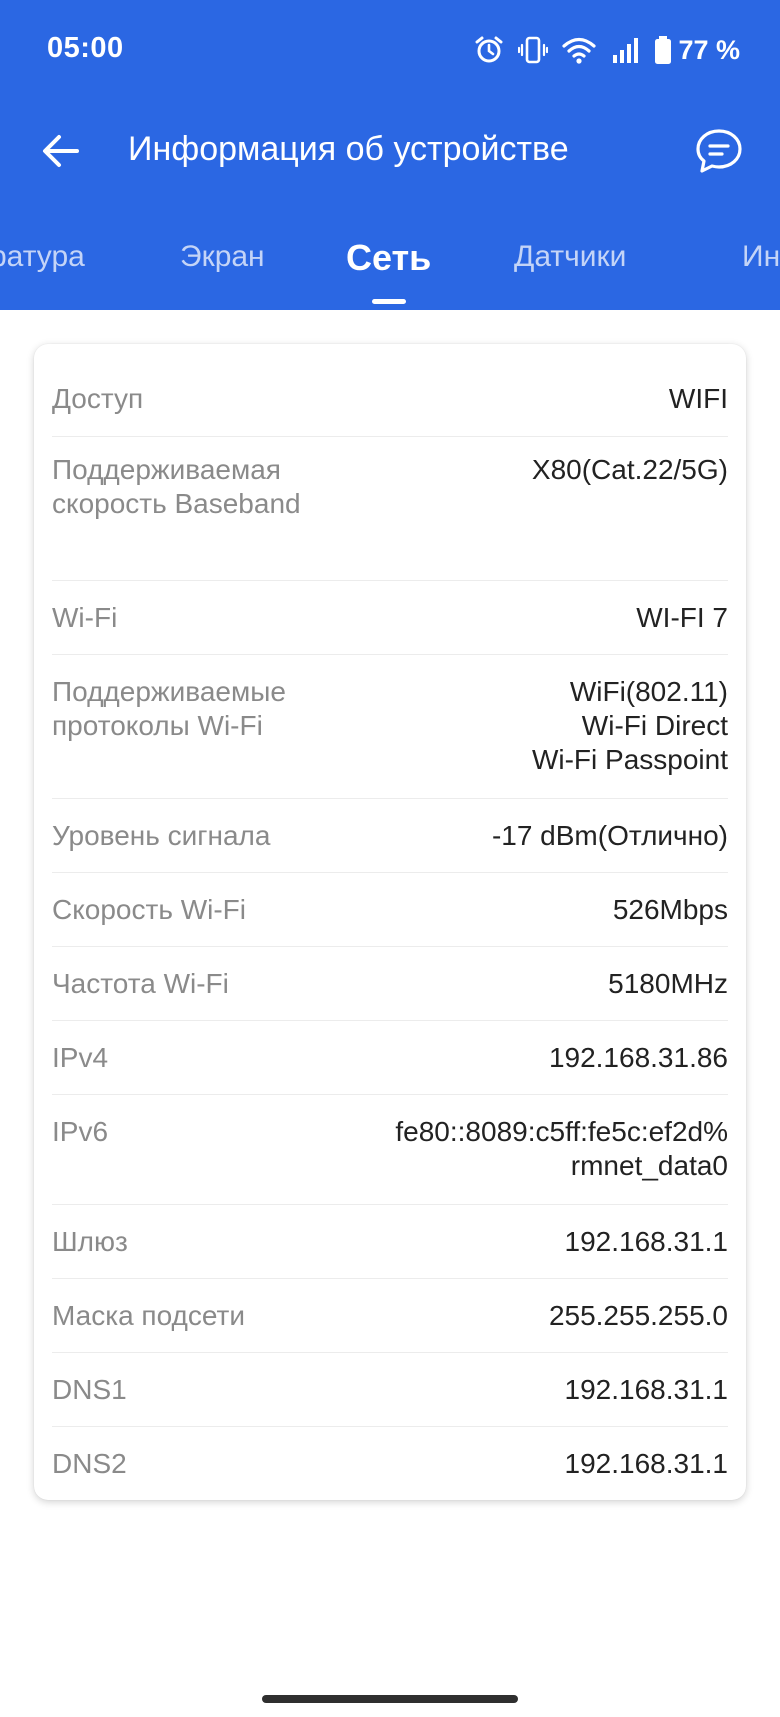 The width and height of the screenshot is (780, 1717). What do you see at coordinates (600, 50) in the screenshot?
I see `status-icons: 77 %` at bounding box center [600, 50].